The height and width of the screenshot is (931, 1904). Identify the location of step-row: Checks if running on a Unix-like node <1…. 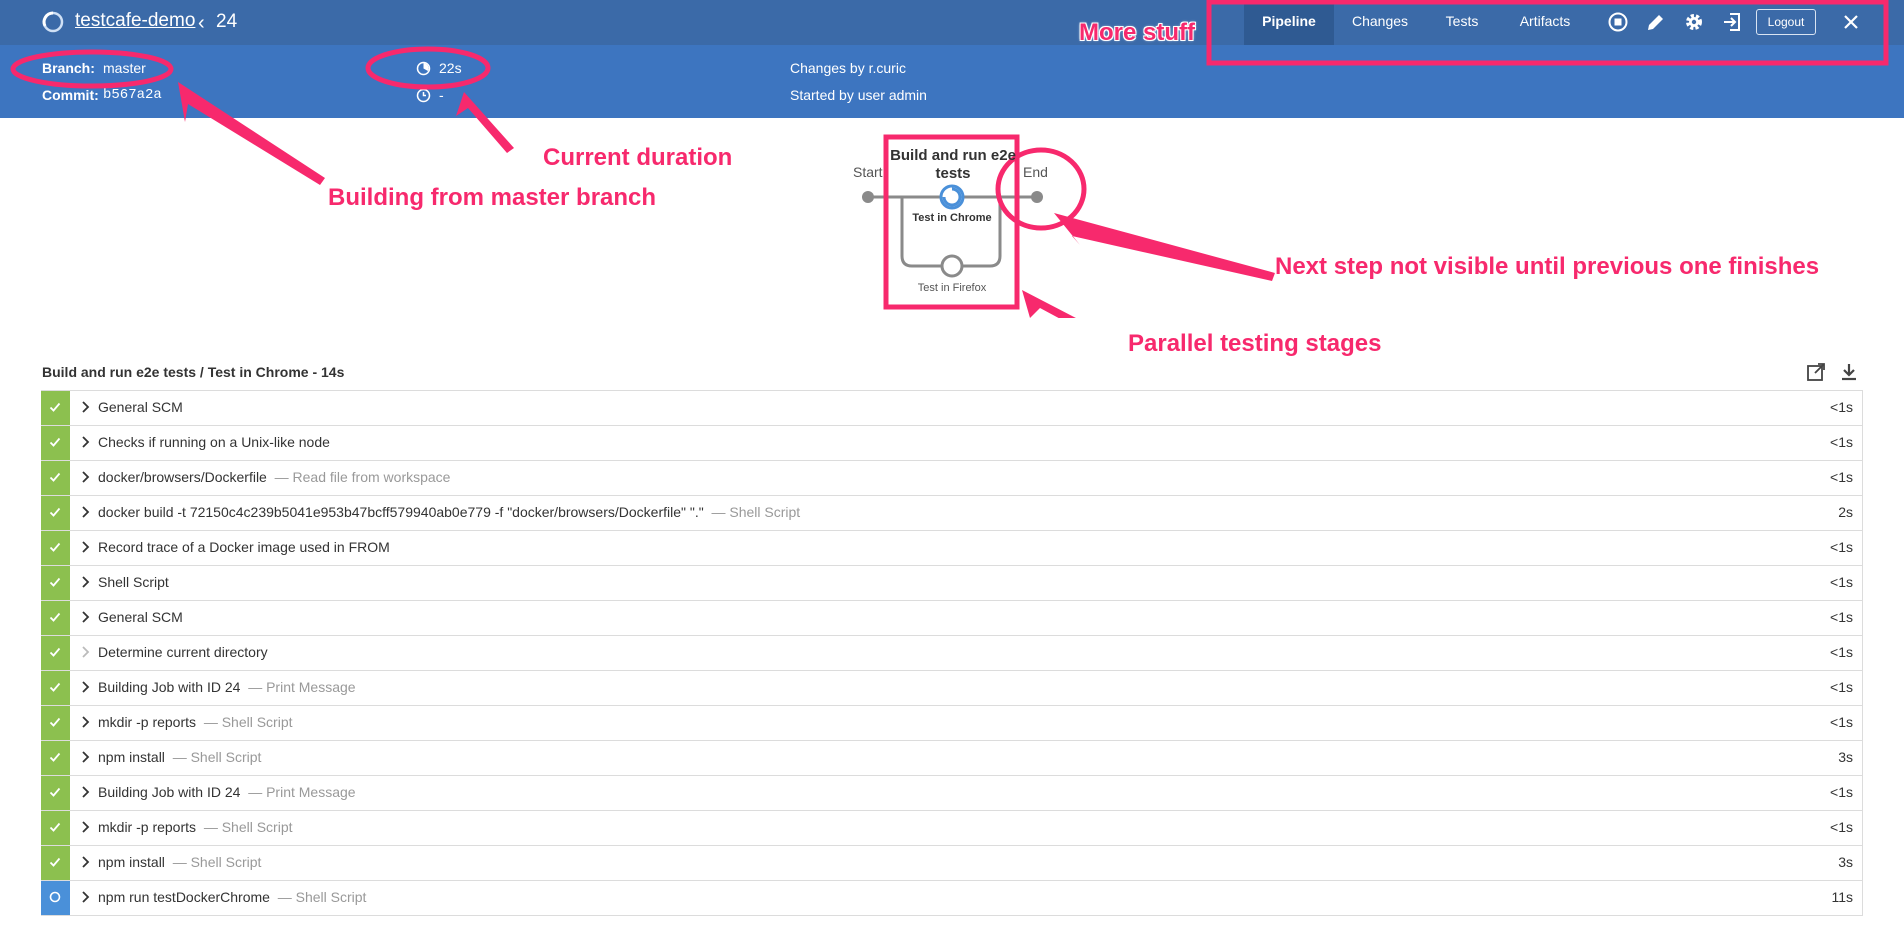
(952, 443).